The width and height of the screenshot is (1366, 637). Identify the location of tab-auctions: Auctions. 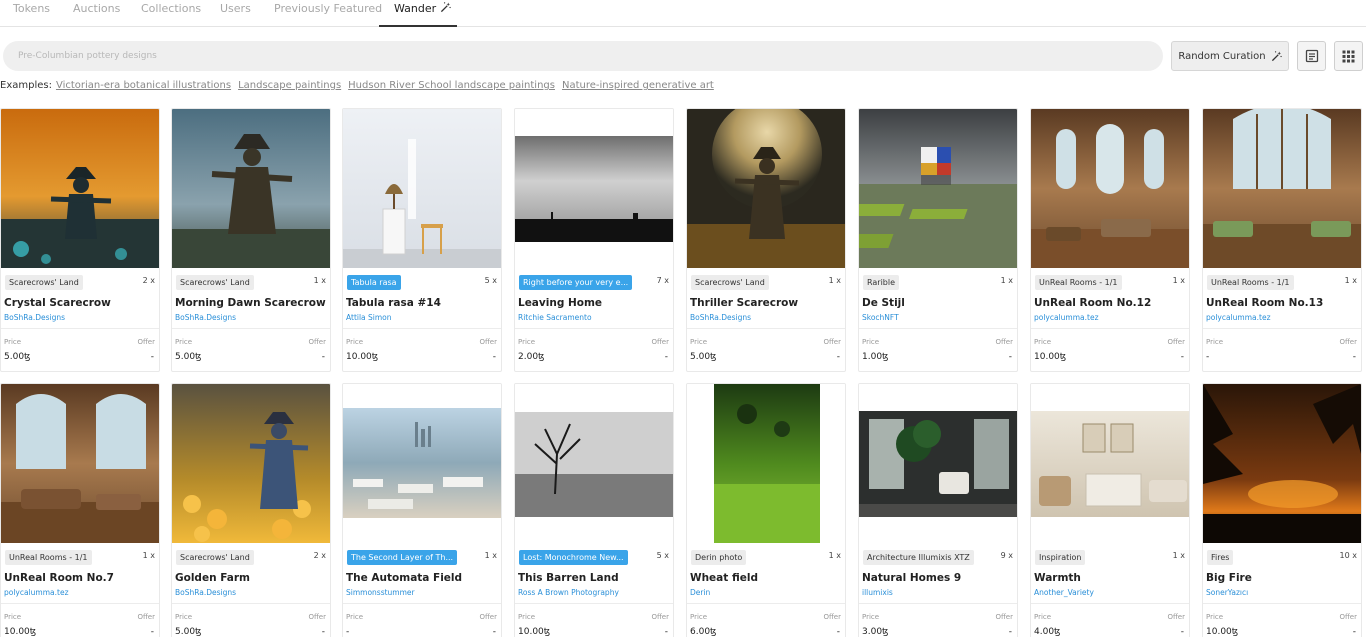
(96, 8).